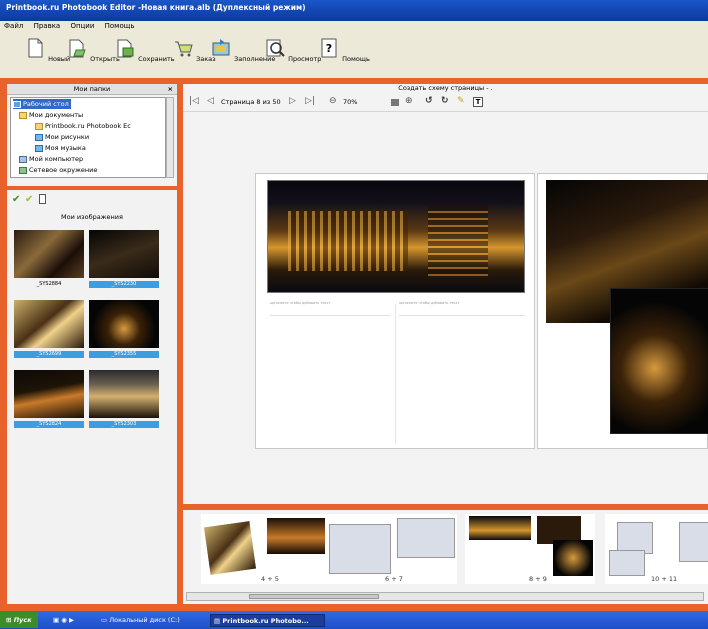 The image size is (708, 629). I want to click on new-document-icon, so click(35, 48).